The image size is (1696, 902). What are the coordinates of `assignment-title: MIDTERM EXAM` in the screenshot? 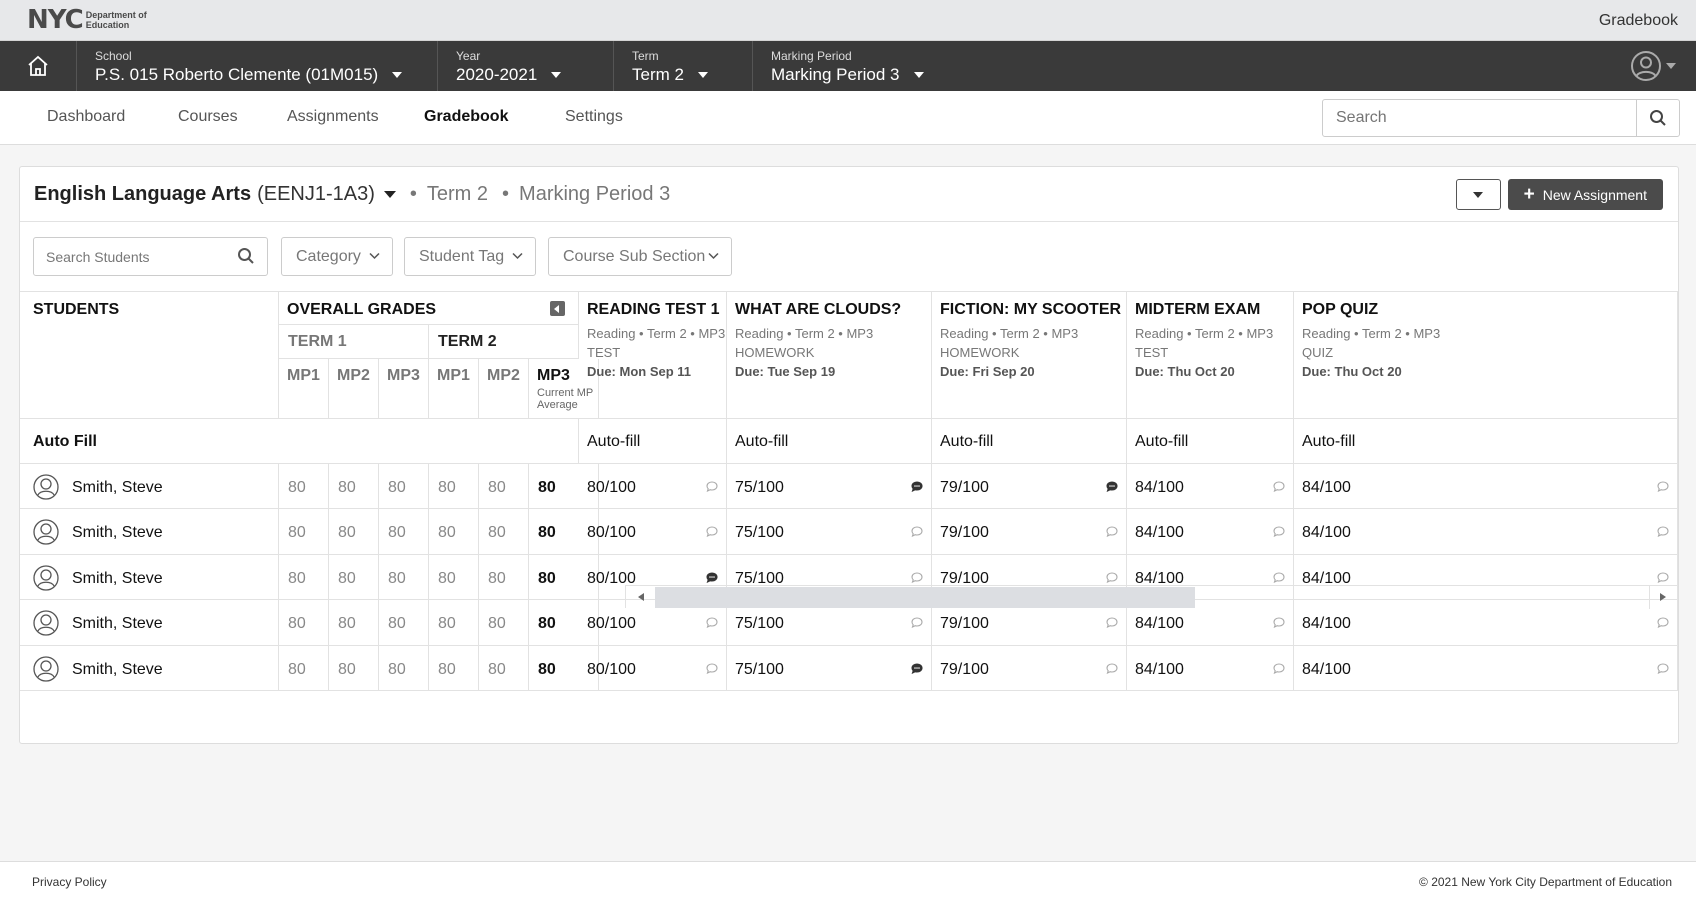 It's located at (1197, 310).